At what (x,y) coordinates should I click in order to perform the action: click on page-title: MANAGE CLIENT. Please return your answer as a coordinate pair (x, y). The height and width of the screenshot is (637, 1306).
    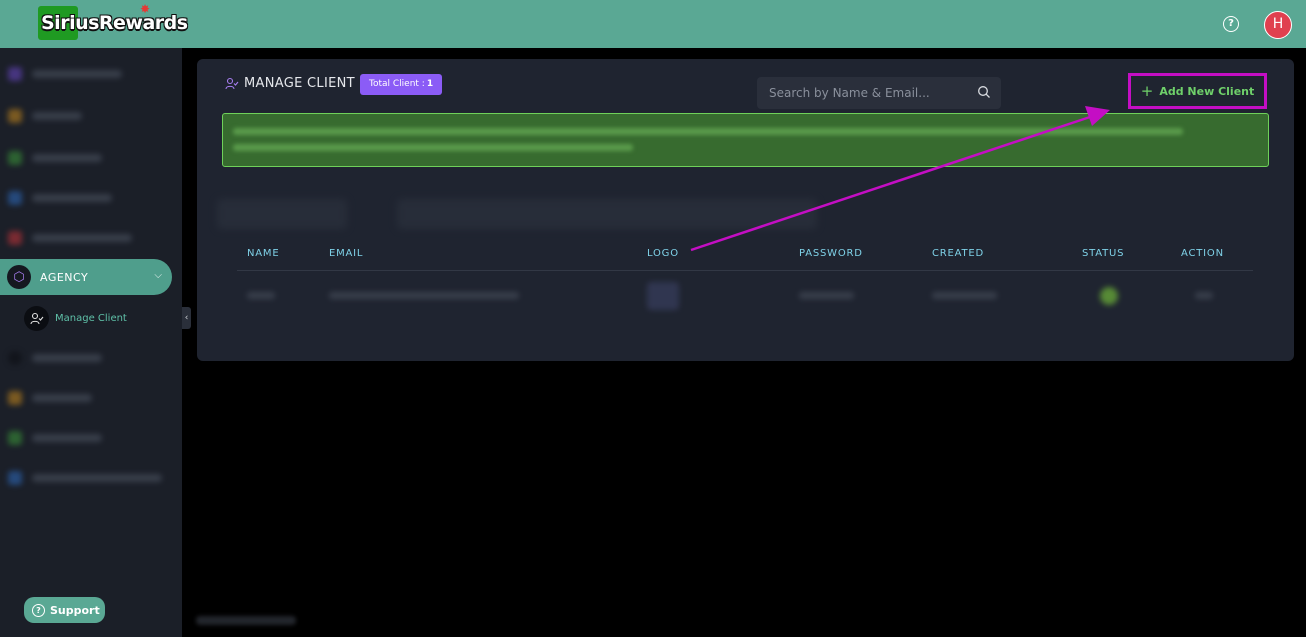
    Looking at the image, I should click on (299, 83).